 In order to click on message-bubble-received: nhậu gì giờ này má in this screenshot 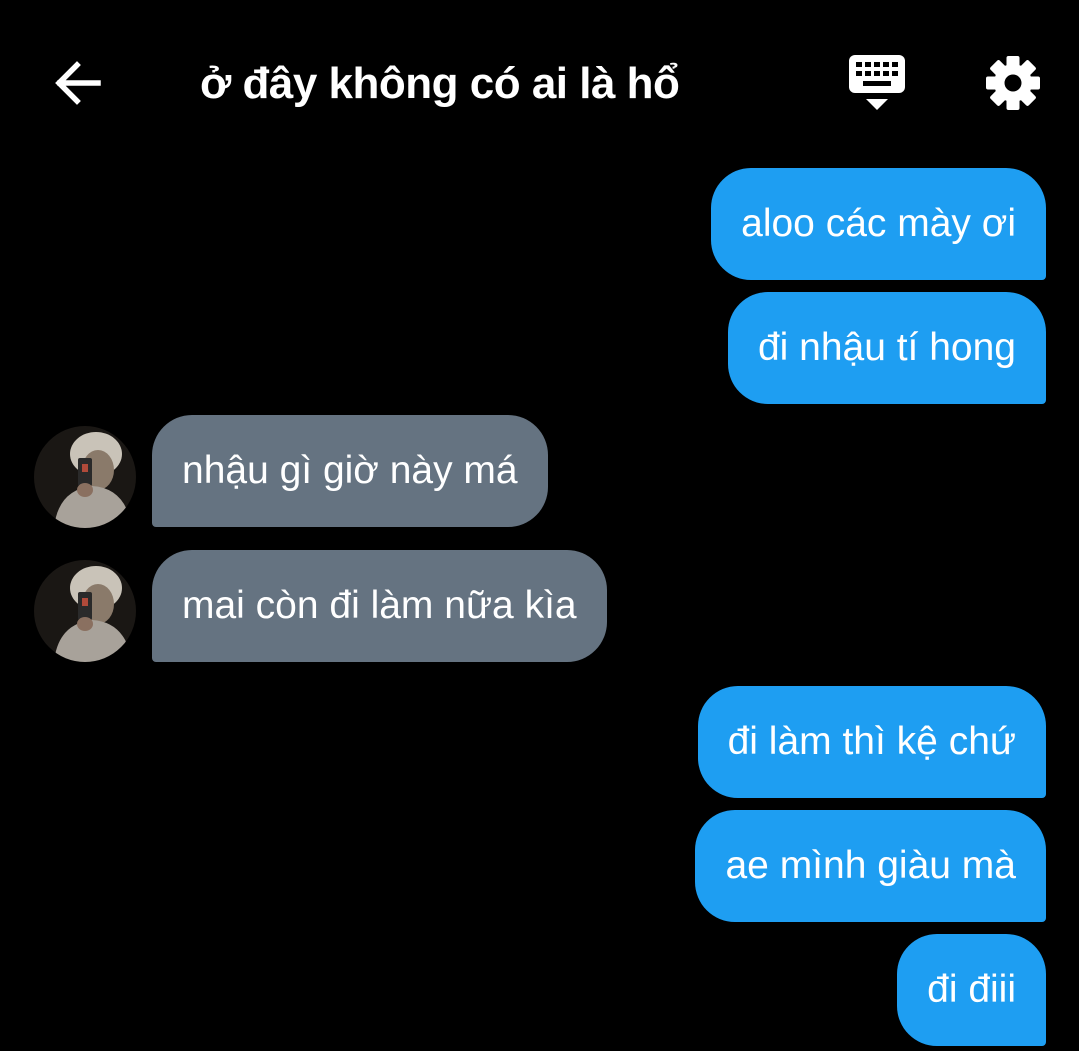, I will do `click(350, 471)`.